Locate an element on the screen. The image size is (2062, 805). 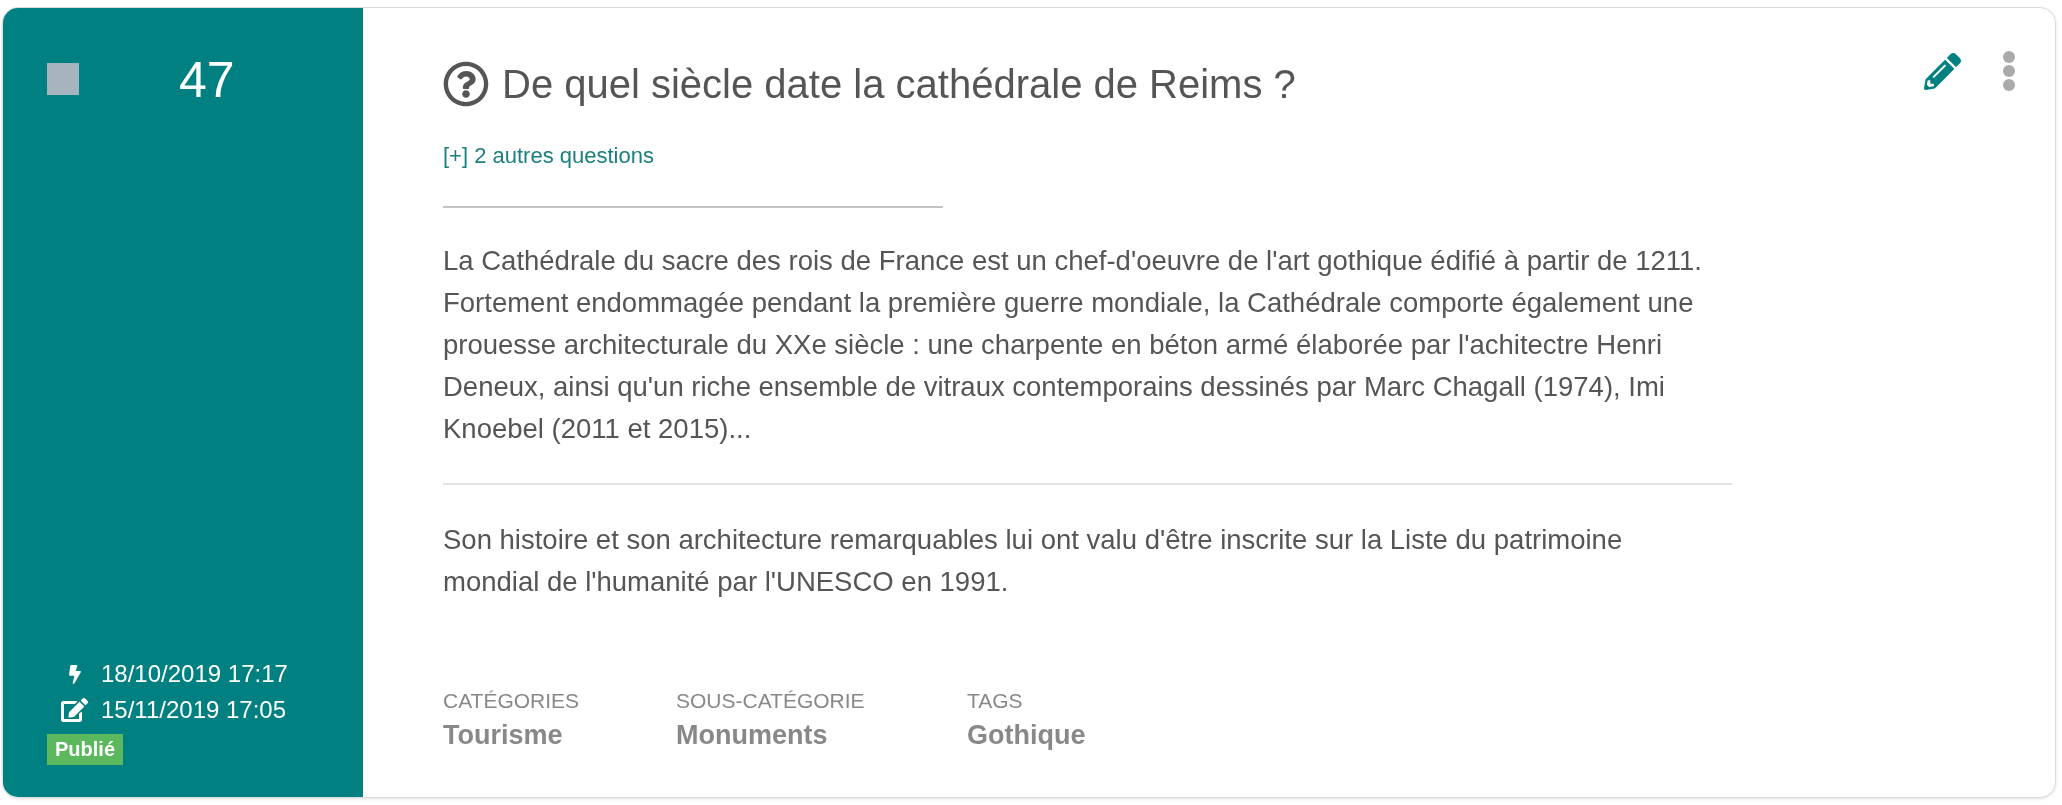
more-questions-link: [+] 2 autres questions is located at coordinates (548, 156).